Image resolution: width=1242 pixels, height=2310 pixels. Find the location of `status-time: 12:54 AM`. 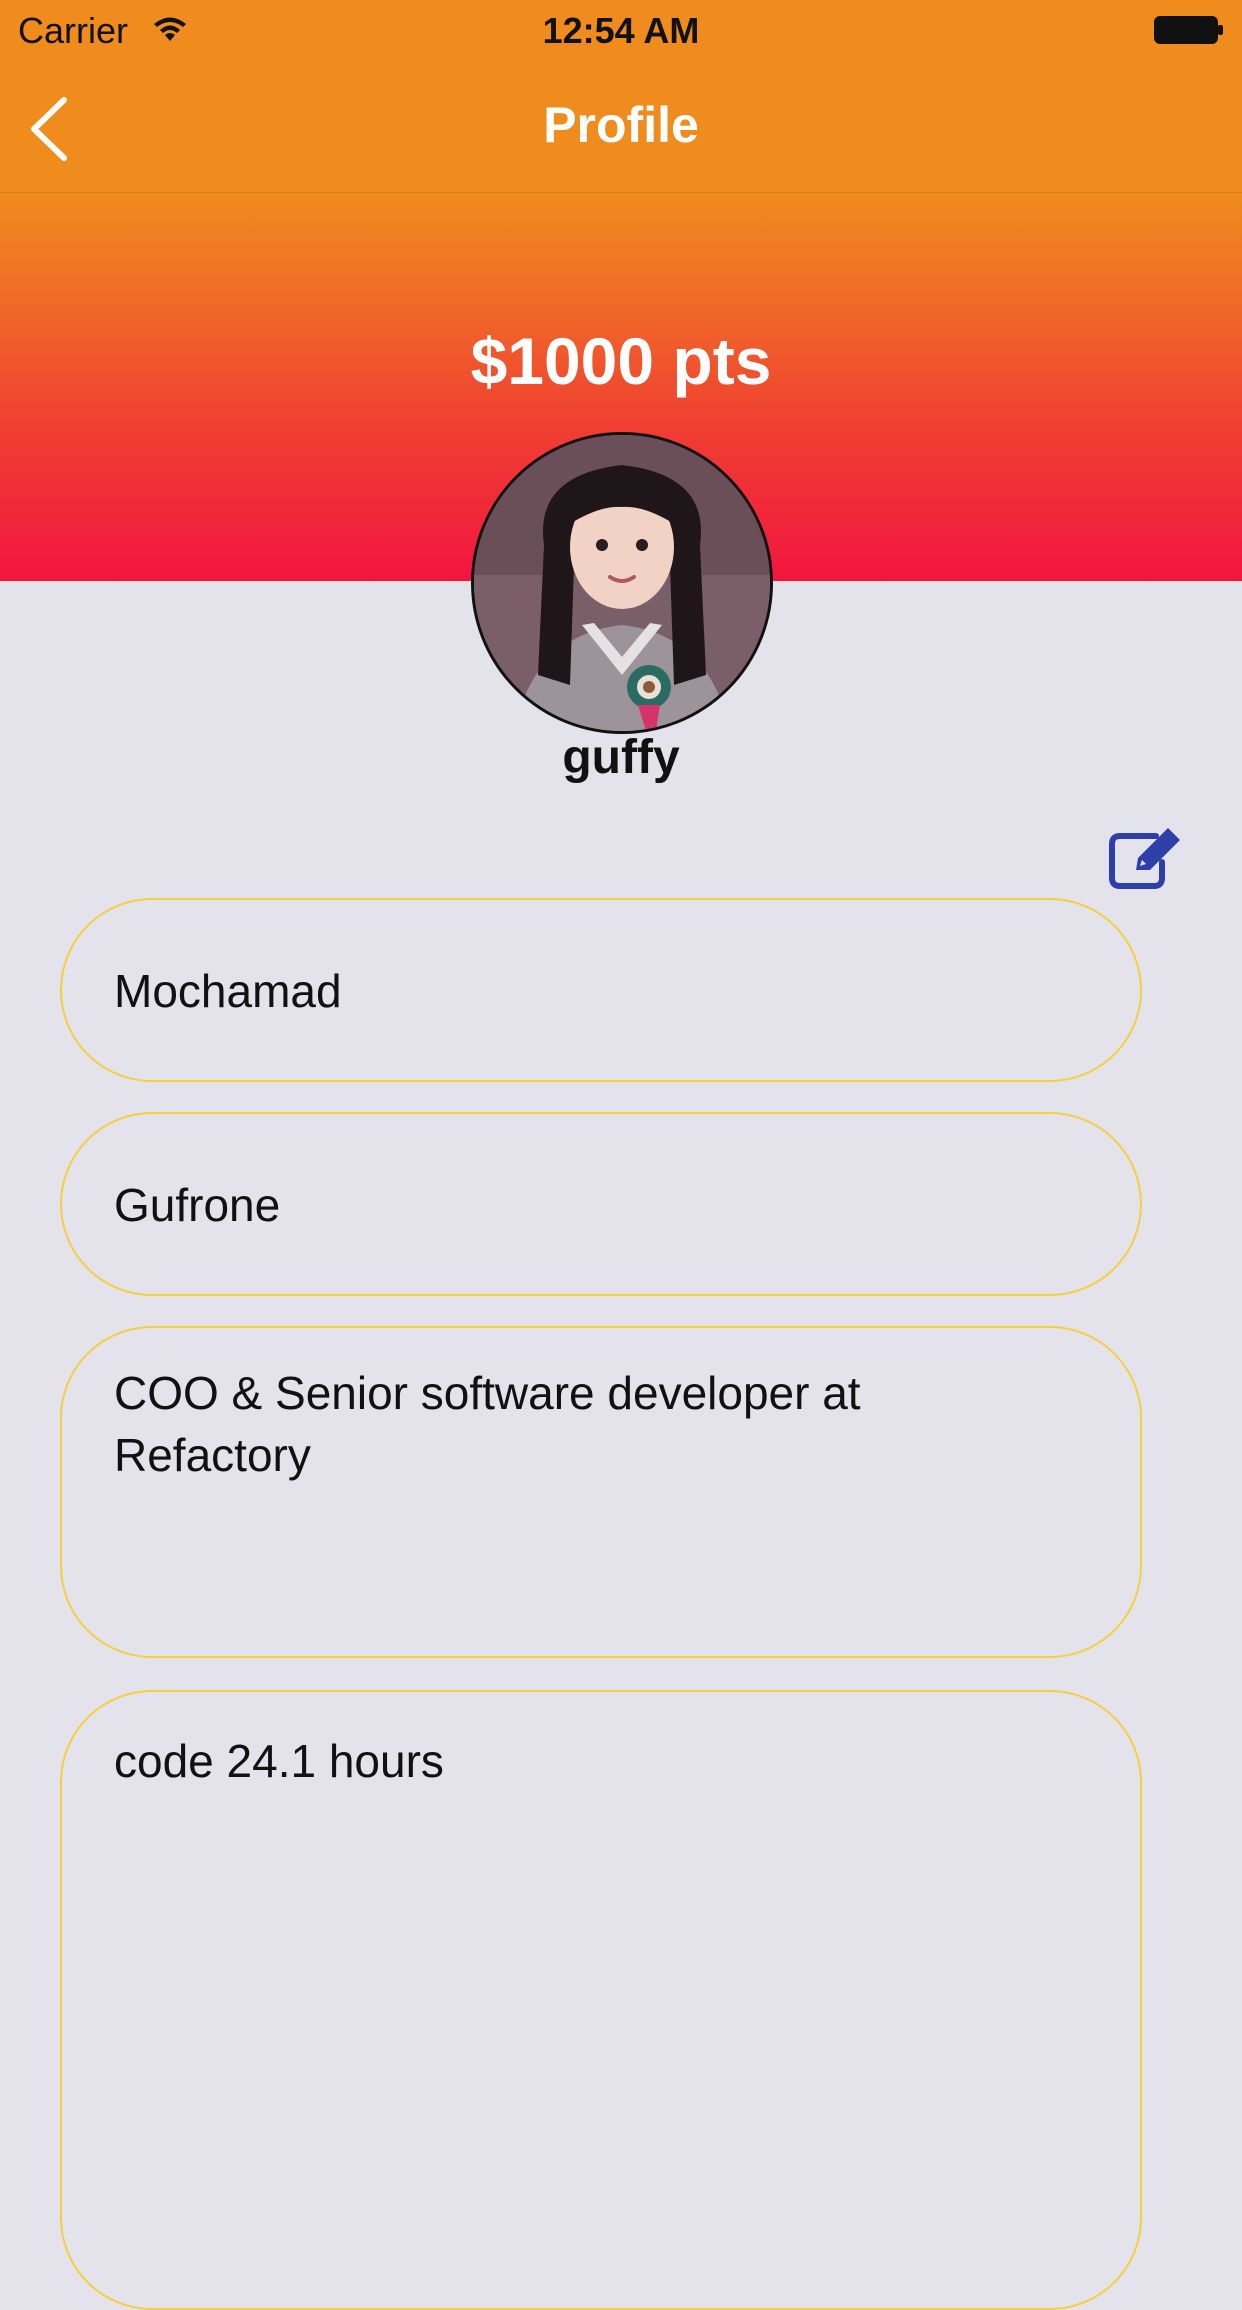

status-time: 12:54 AM is located at coordinates (621, 30).